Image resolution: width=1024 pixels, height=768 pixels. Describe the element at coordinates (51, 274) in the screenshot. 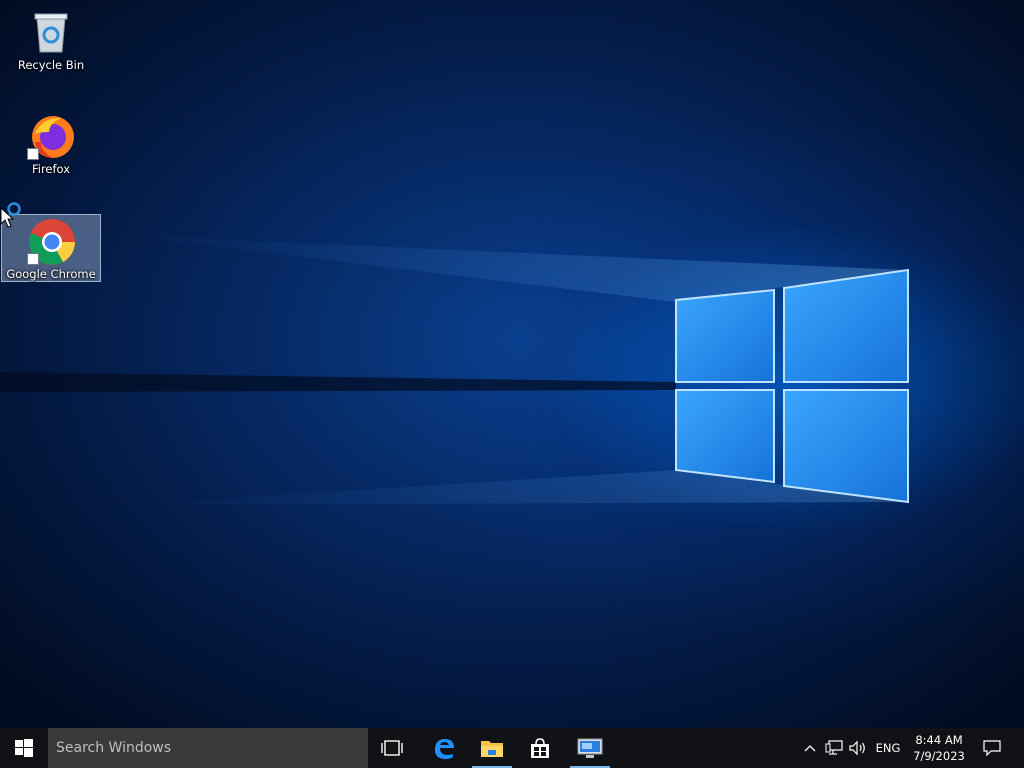

I see `desktop-icon-label: Google Chrome` at that location.